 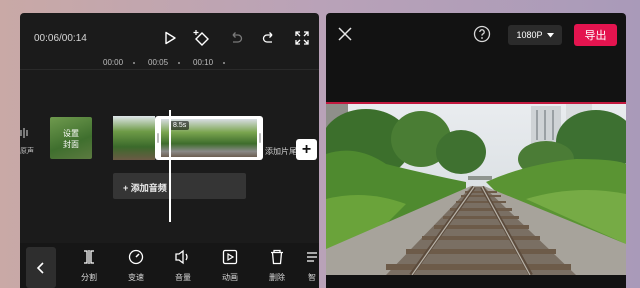 What do you see at coordinates (595, 35) in the screenshot?
I see `export-button: 导出` at bounding box center [595, 35].